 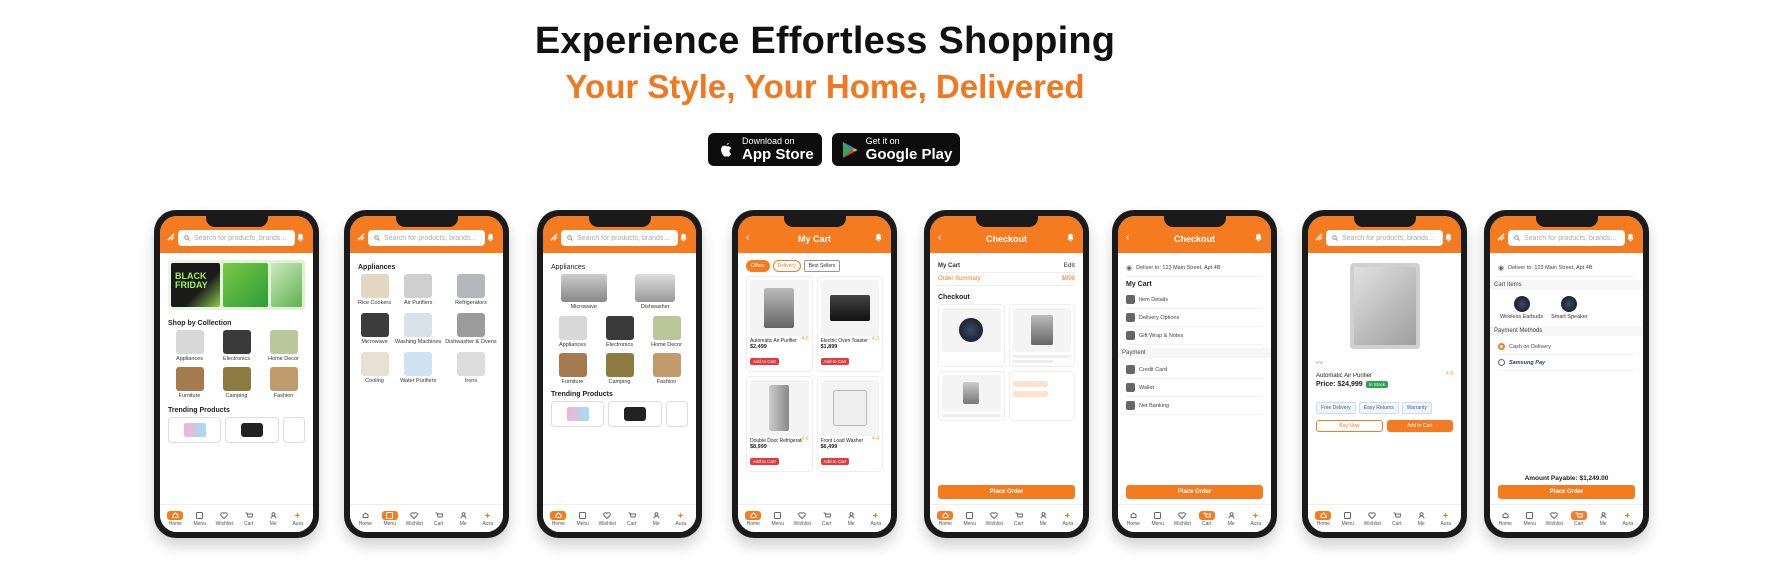 What do you see at coordinates (765, 149) in the screenshot?
I see `app-store-badge: Download on App Store` at bounding box center [765, 149].